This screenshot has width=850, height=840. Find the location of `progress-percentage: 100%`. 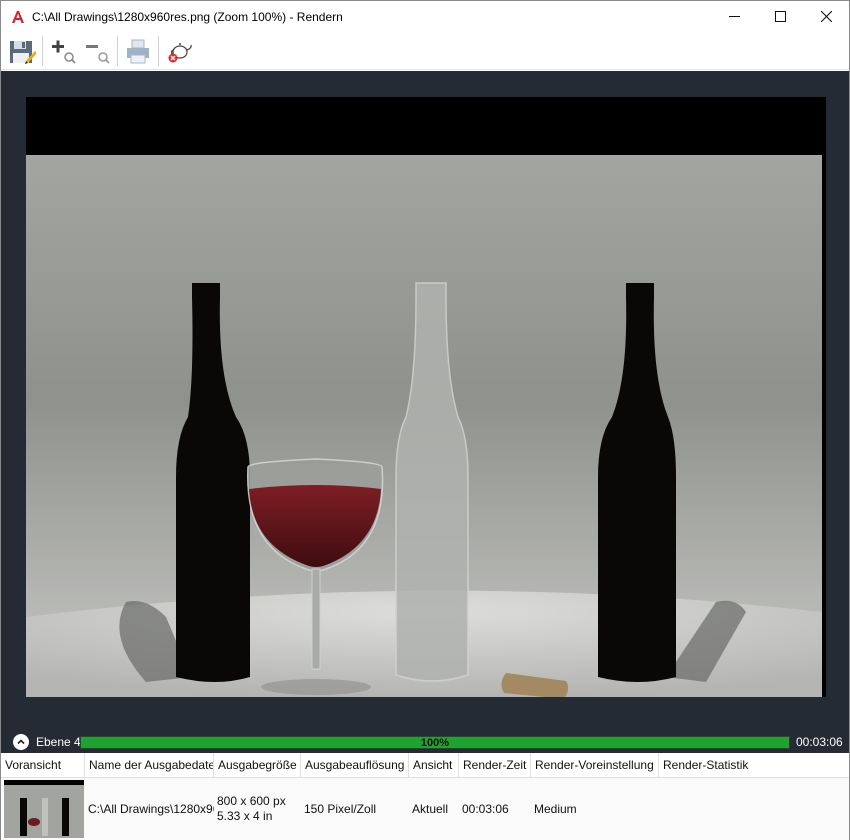

progress-percentage: 100% is located at coordinates (435, 742).